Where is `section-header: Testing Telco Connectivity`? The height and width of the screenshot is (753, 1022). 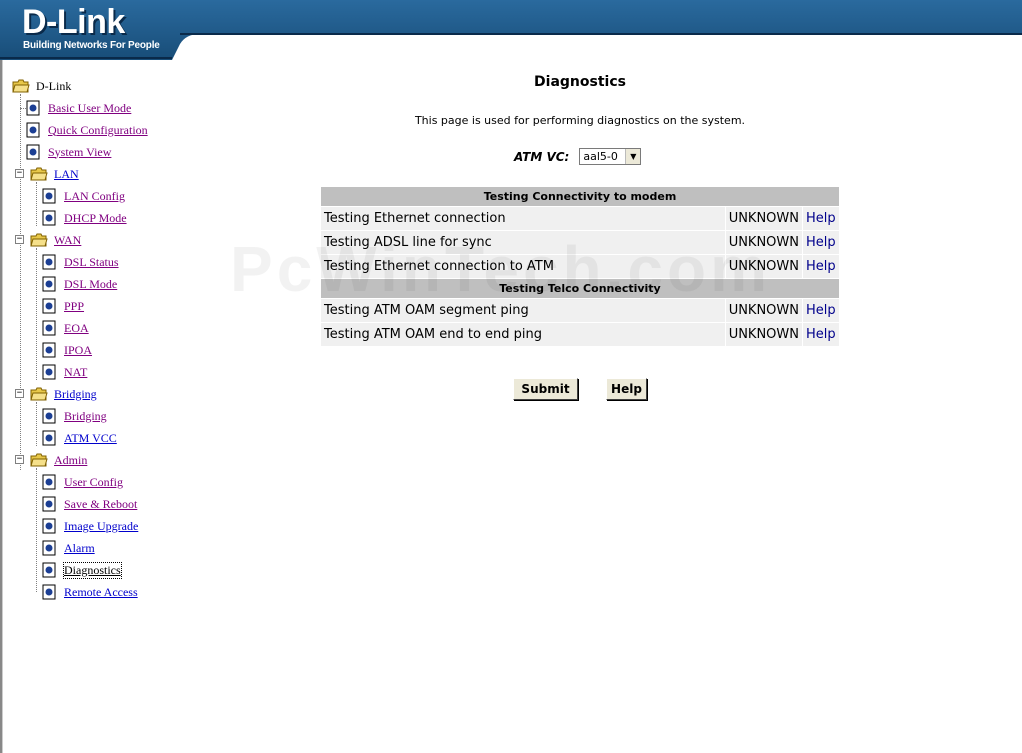 section-header: Testing Telco Connectivity is located at coordinates (580, 288).